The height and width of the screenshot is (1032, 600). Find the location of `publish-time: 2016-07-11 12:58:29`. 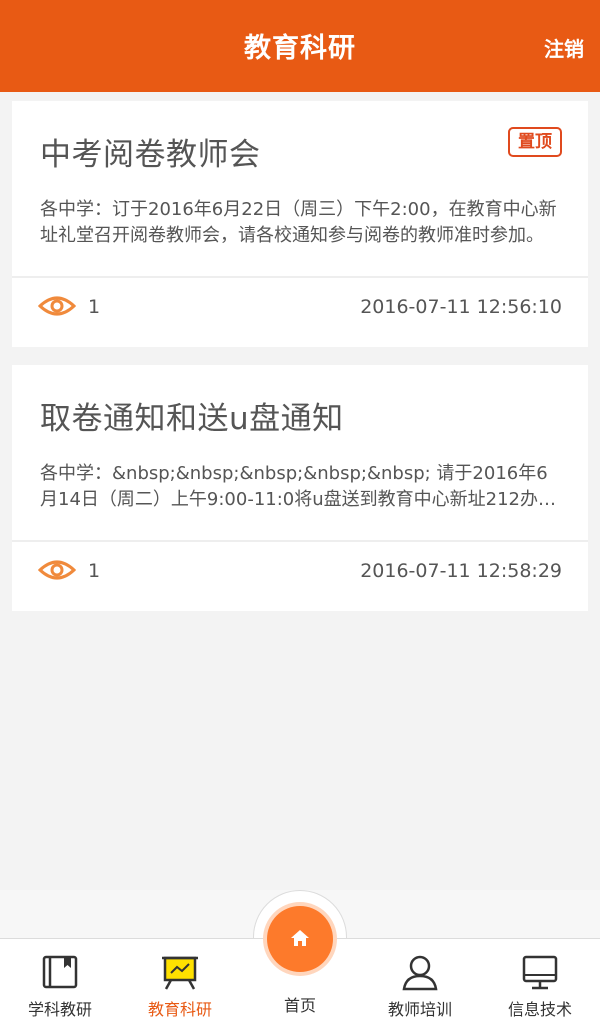

publish-time: 2016-07-11 12:58:29 is located at coordinates (461, 571).